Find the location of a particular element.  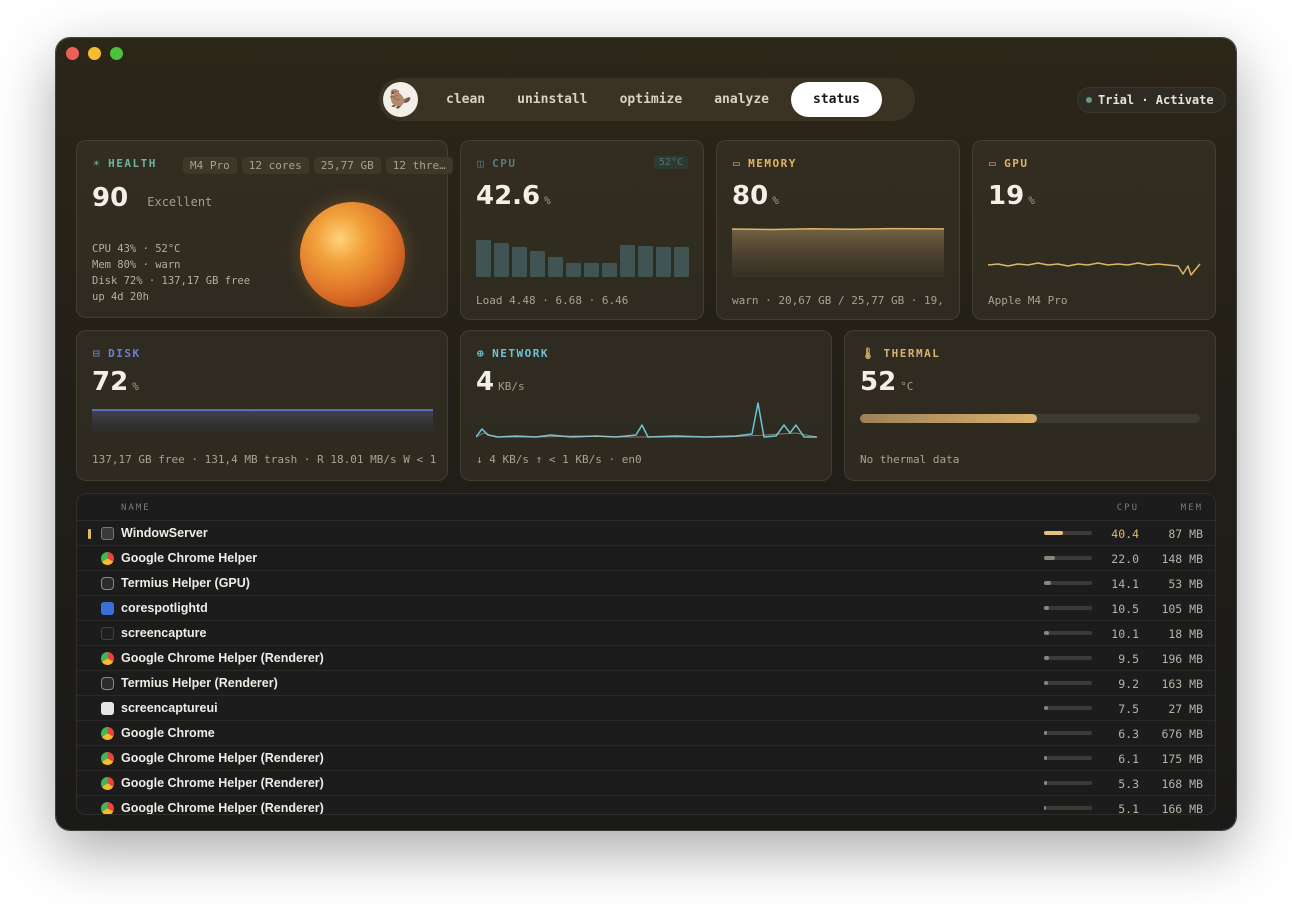

column-cpu: CPU is located at coordinates (1128, 508).